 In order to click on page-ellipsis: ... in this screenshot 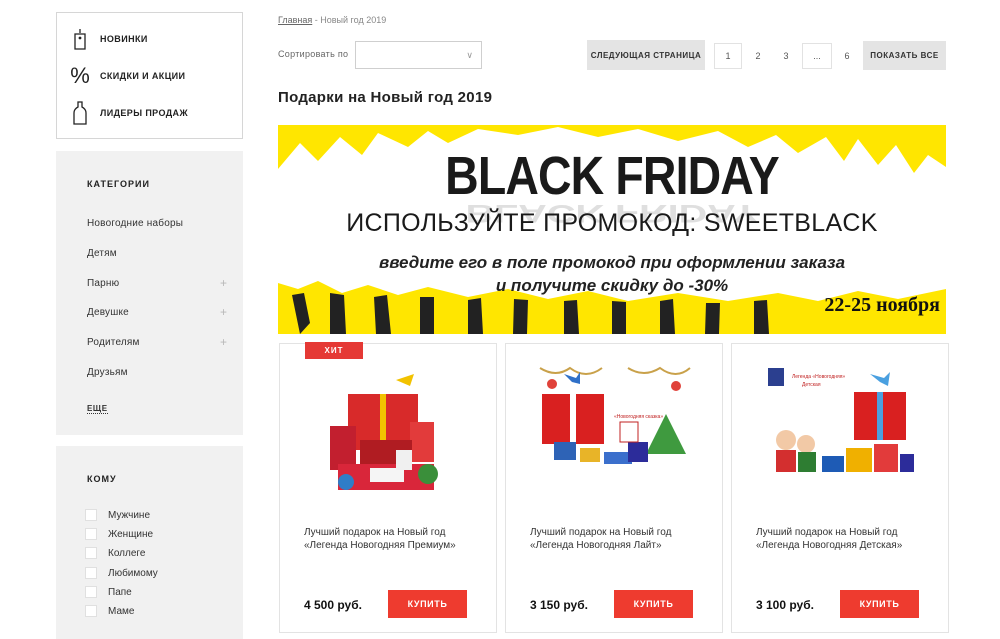, I will do `click(817, 56)`.